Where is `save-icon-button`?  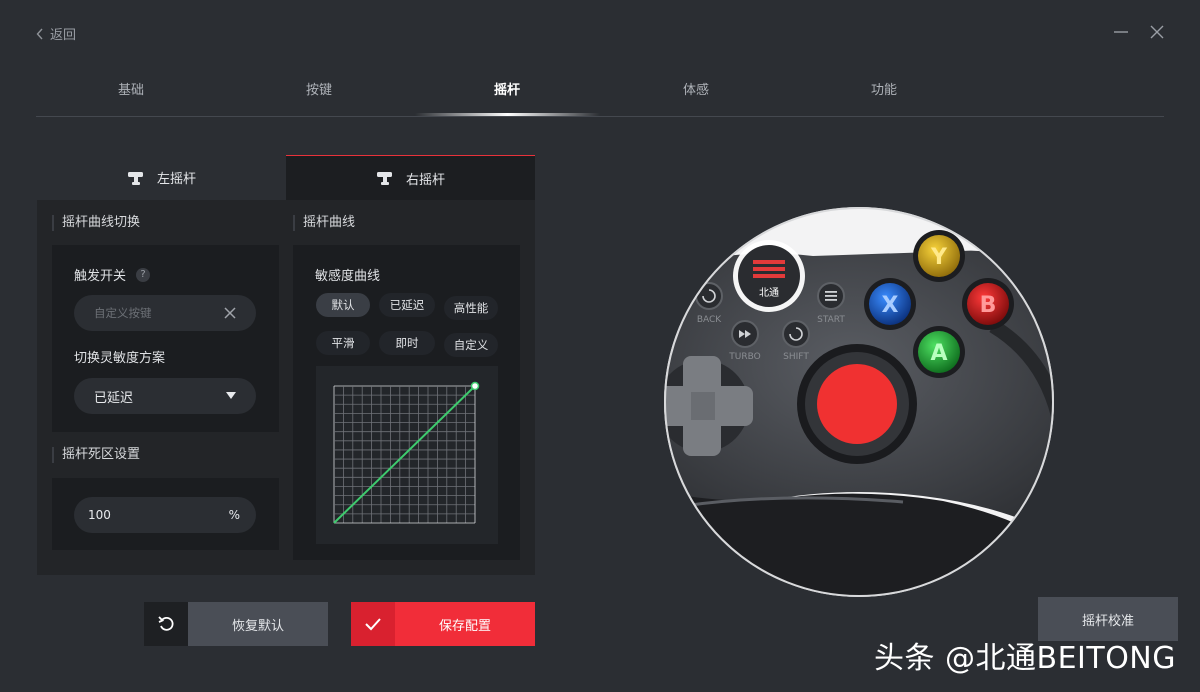 save-icon-button is located at coordinates (373, 624).